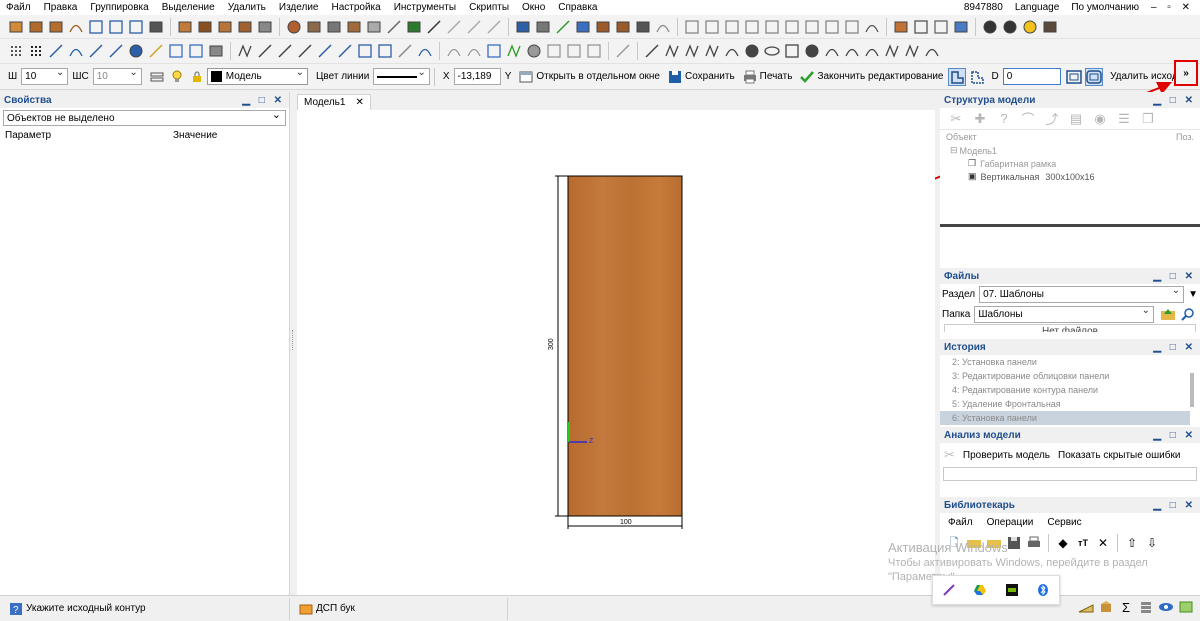 The height and width of the screenshot is (621, 1200). I want to click on crossing-icon, so click(692, 51).